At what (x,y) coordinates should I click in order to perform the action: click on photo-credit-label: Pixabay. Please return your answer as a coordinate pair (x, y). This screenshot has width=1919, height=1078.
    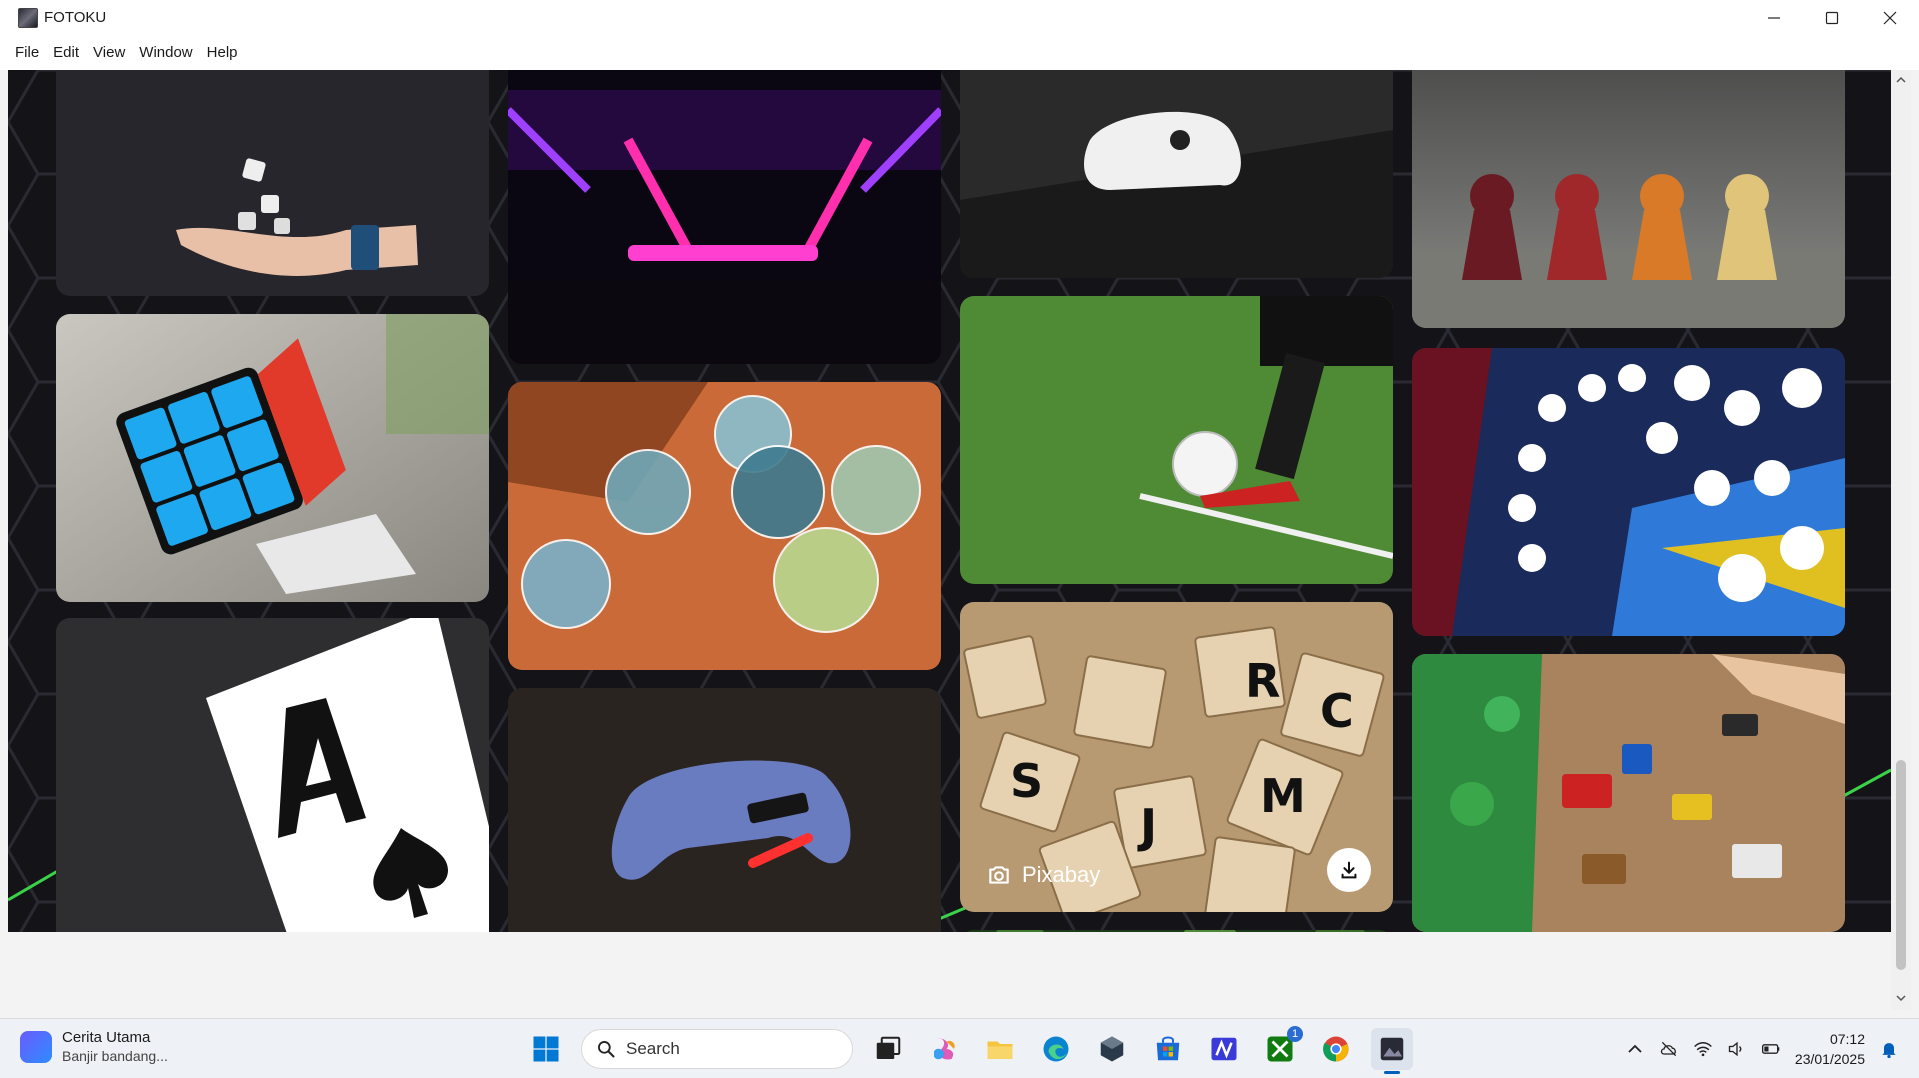
    Looking at the image, I should click on (1061, 874).